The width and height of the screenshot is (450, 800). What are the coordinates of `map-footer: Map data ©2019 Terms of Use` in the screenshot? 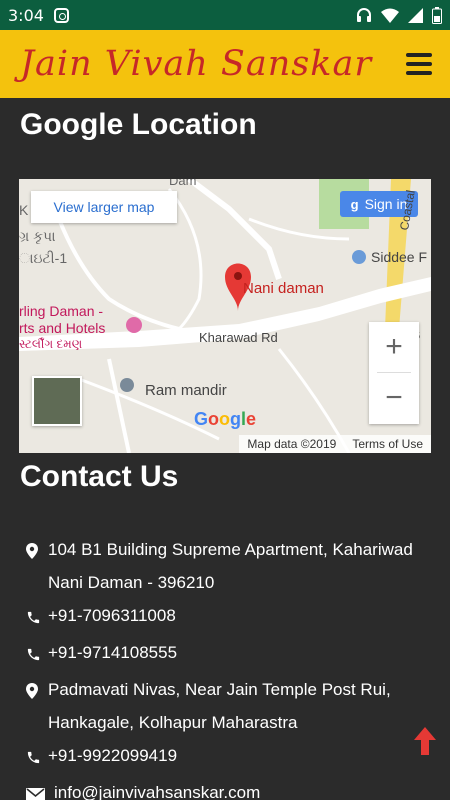 It's located at (335, 444).